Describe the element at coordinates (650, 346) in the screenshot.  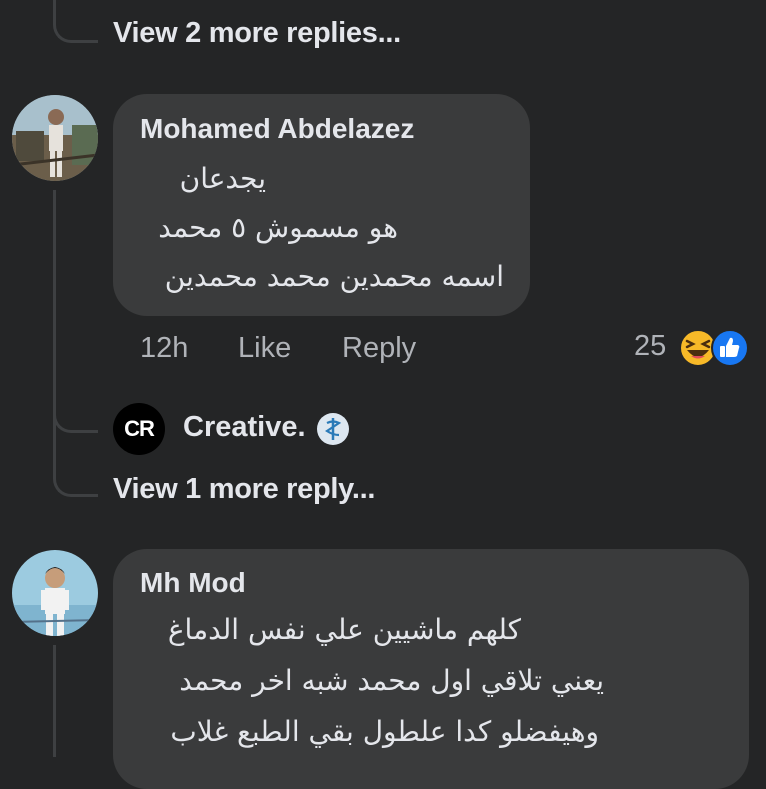
I see `reaction-count: 25` at that location.